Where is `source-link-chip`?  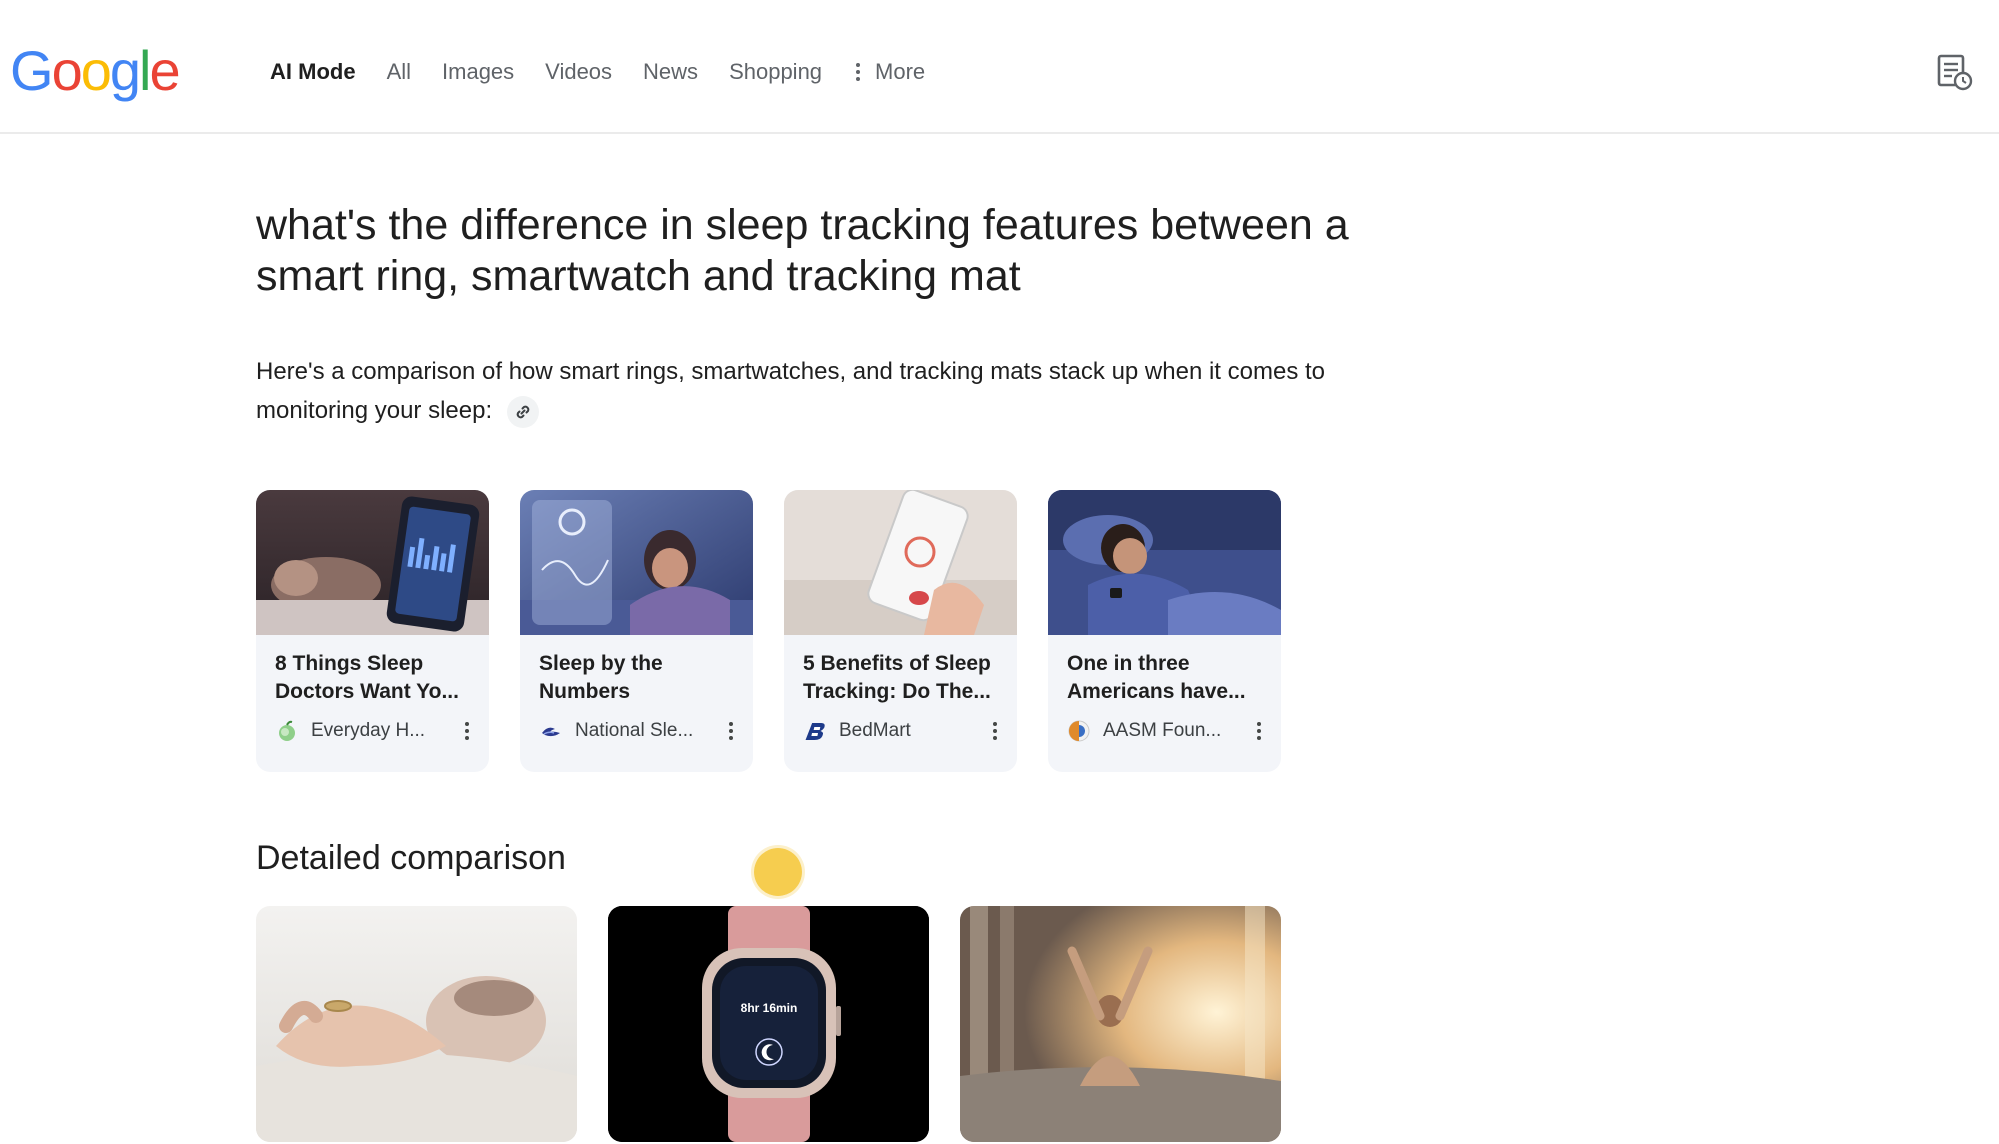 source-link-chip is located at coordinates (522, 411).